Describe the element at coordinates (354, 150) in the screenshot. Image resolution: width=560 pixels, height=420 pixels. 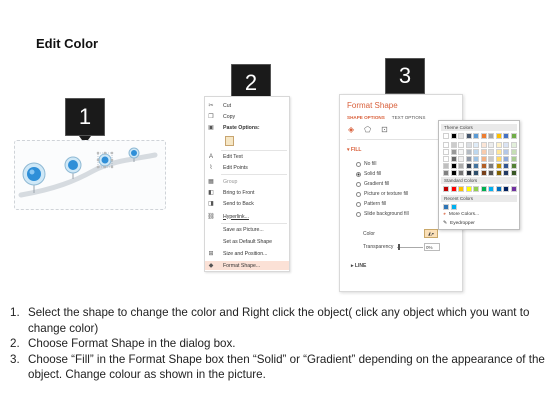
I see `fill-section-header: ▾ FILL` at that location.